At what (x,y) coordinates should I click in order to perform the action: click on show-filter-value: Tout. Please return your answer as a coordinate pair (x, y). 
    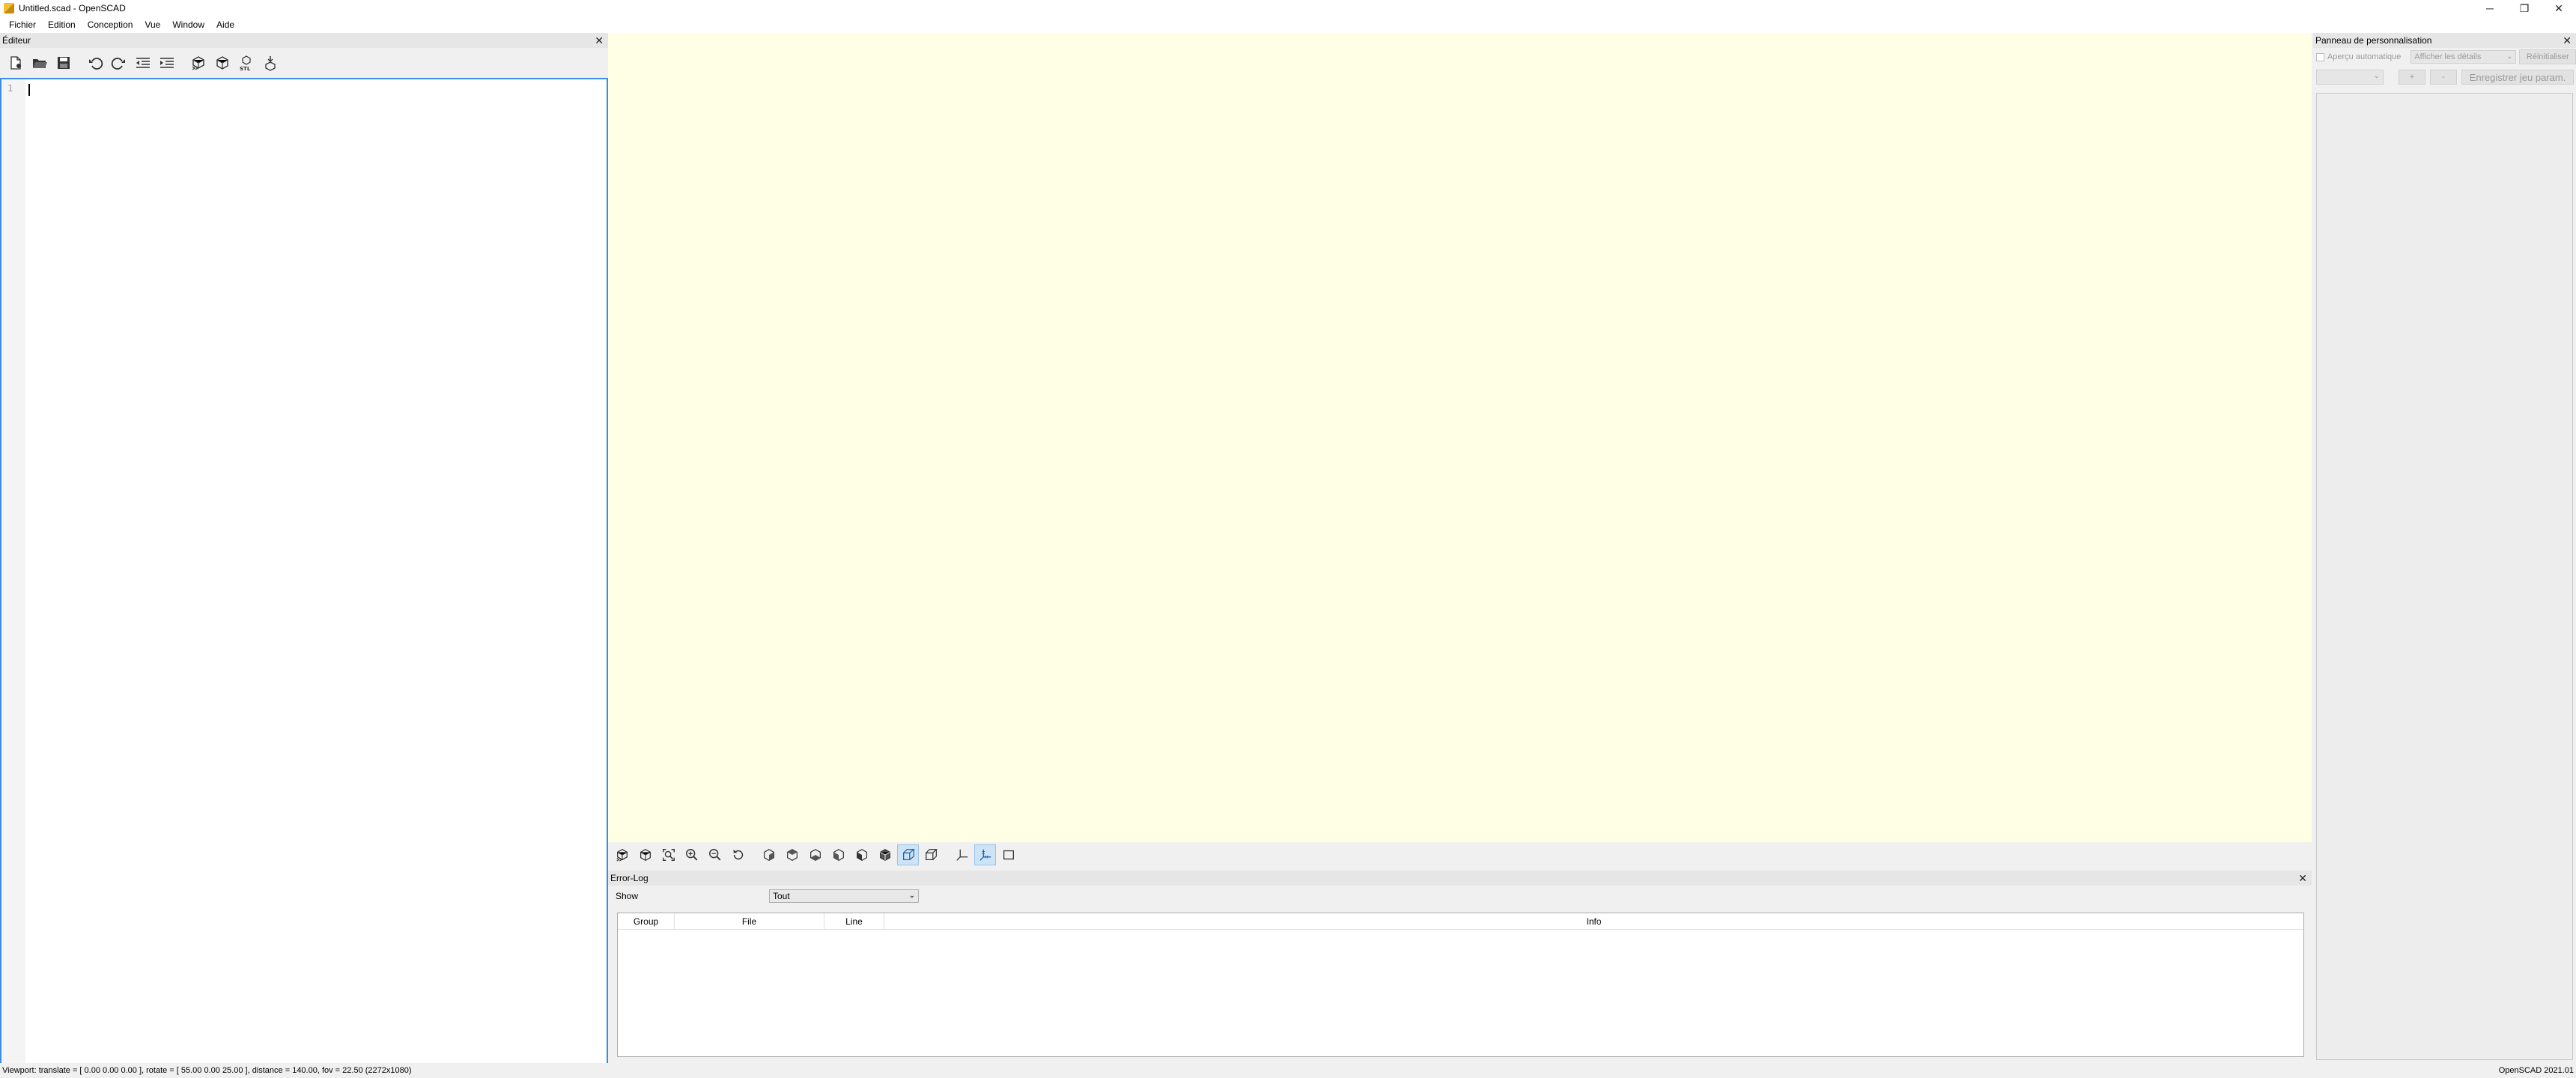
    Looking at the image, I should click on (781, 896).